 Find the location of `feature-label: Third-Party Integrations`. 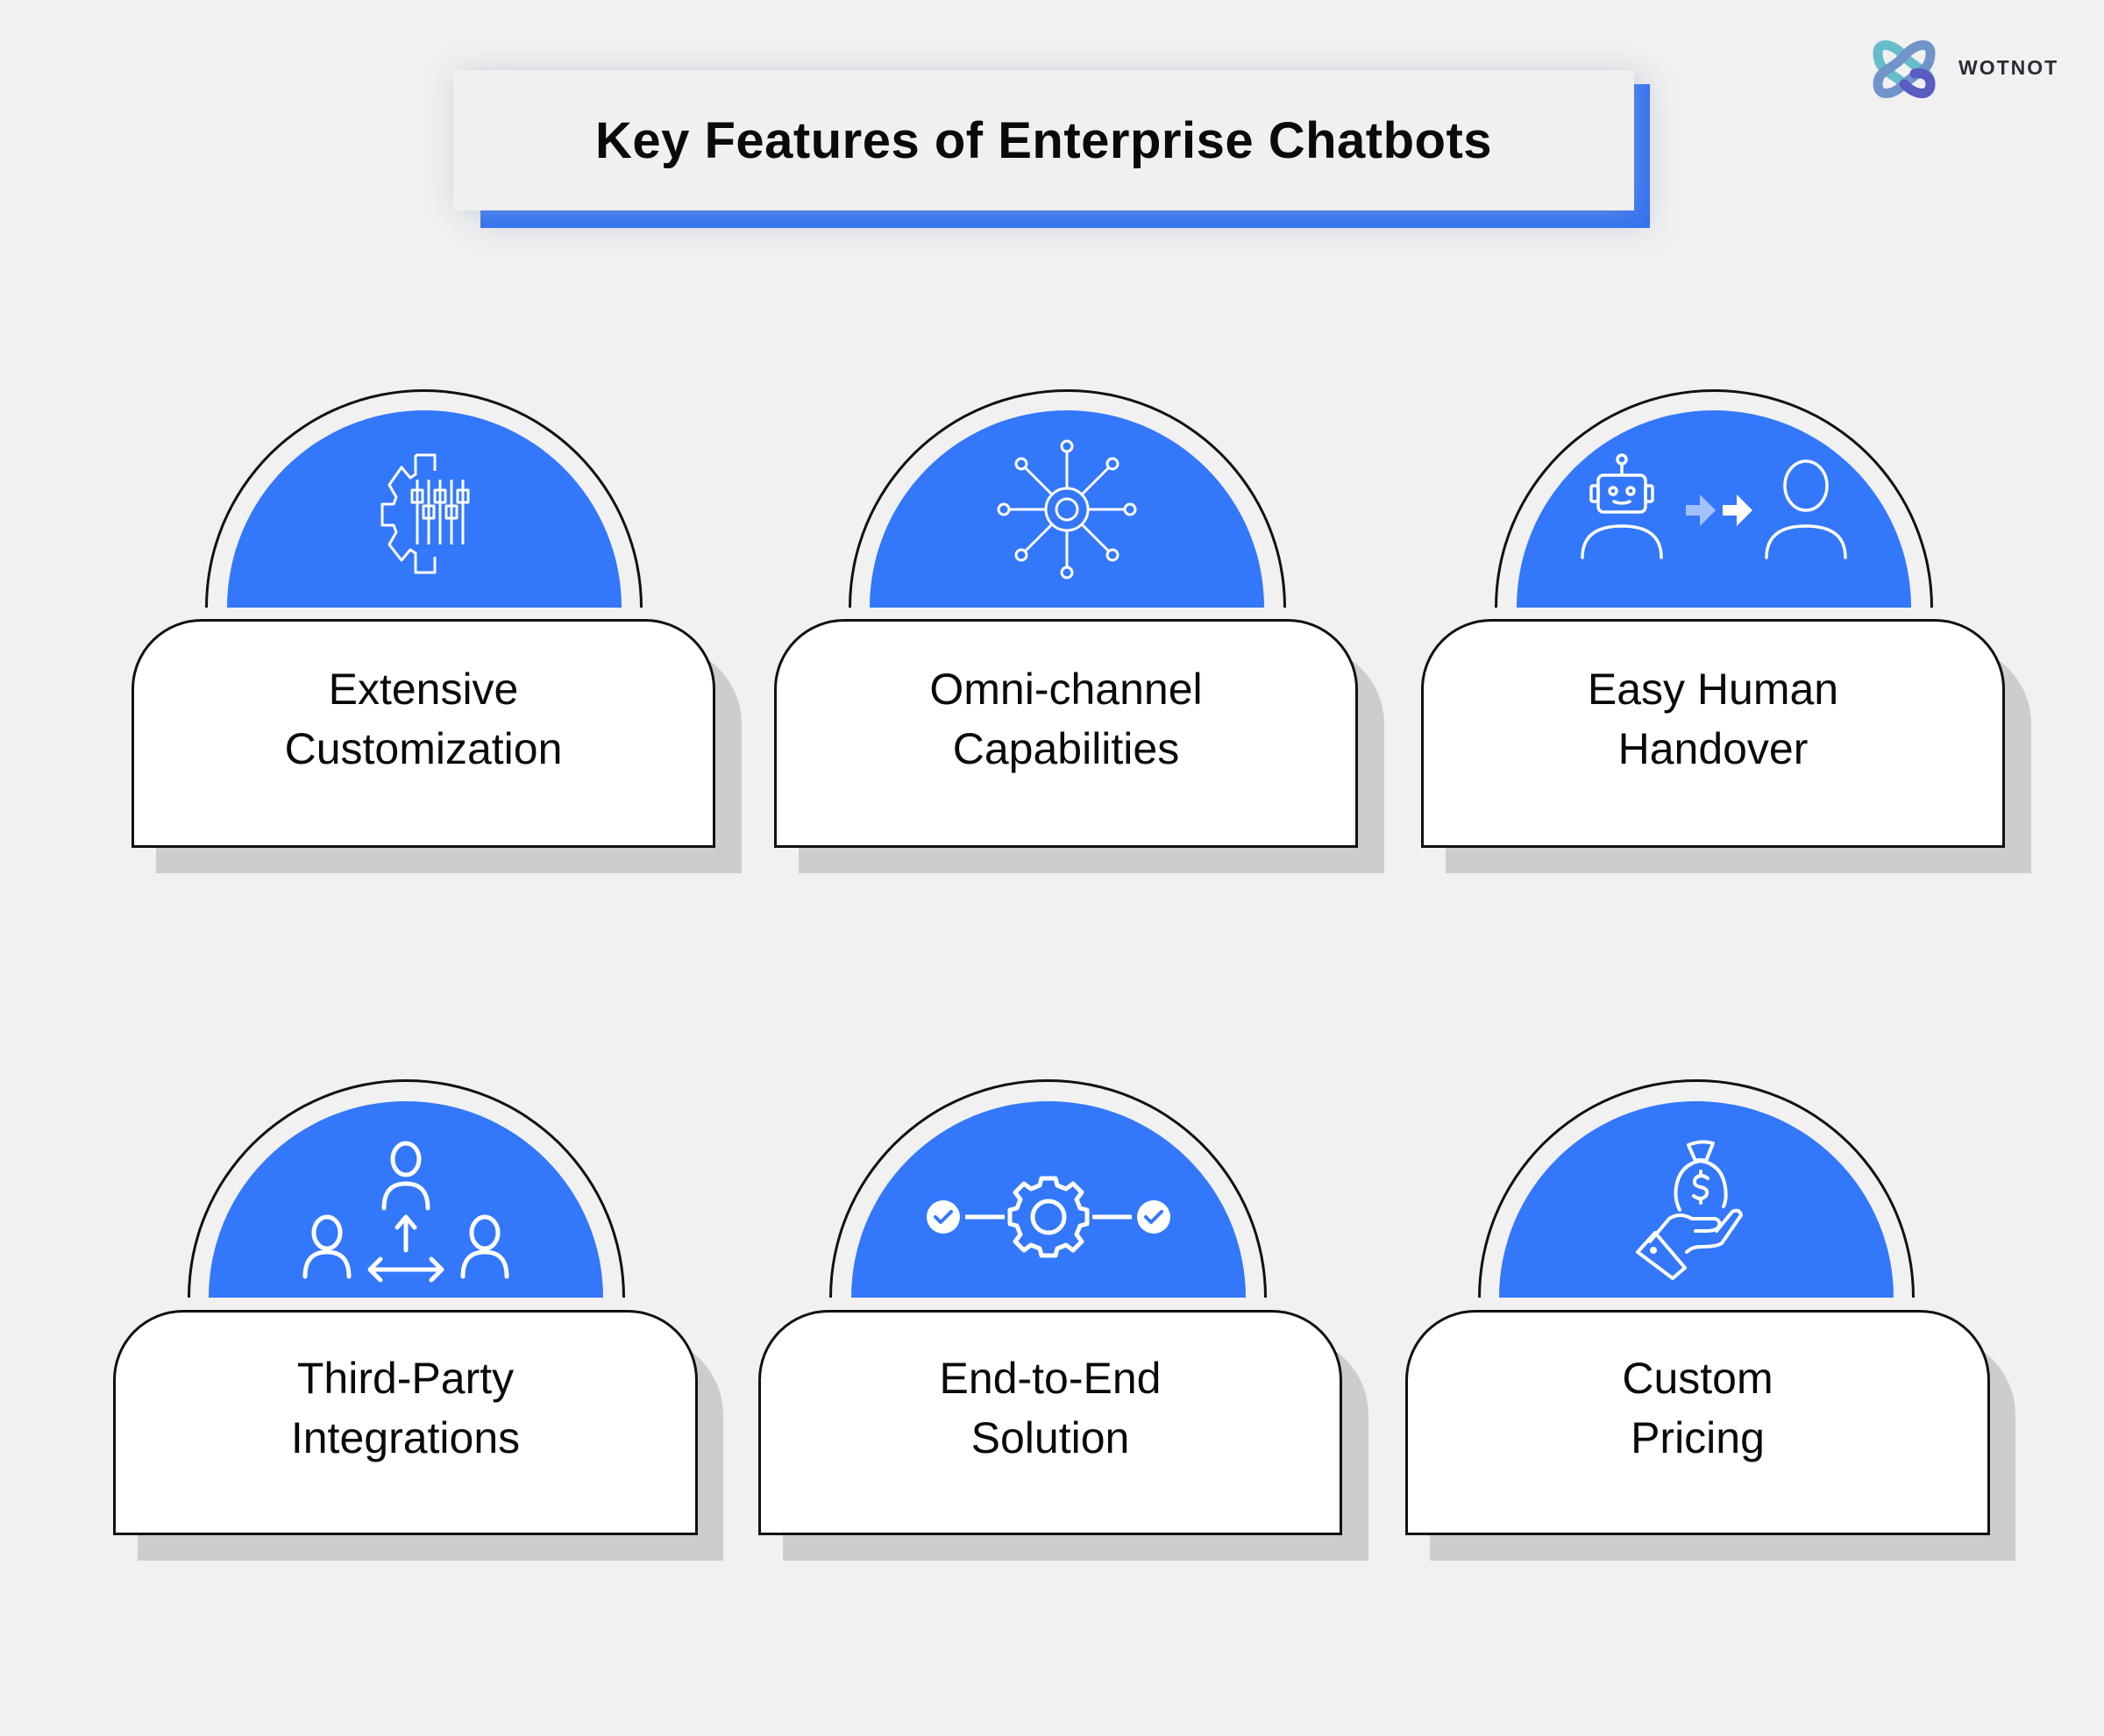

feature-label: Third-Party Integrations is located at coordinates (405, 1408).